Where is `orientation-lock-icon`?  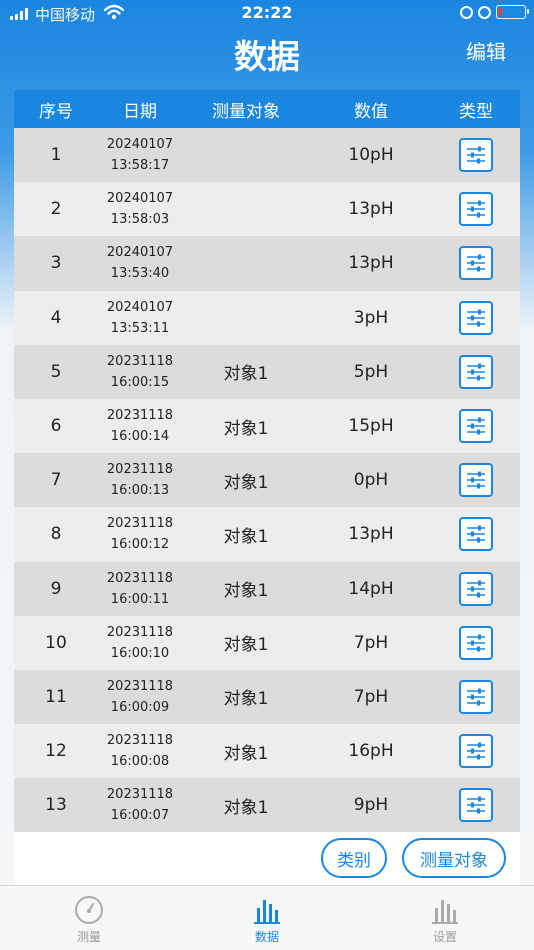 orientation-lock-icon is located at coordinates (466, 12).